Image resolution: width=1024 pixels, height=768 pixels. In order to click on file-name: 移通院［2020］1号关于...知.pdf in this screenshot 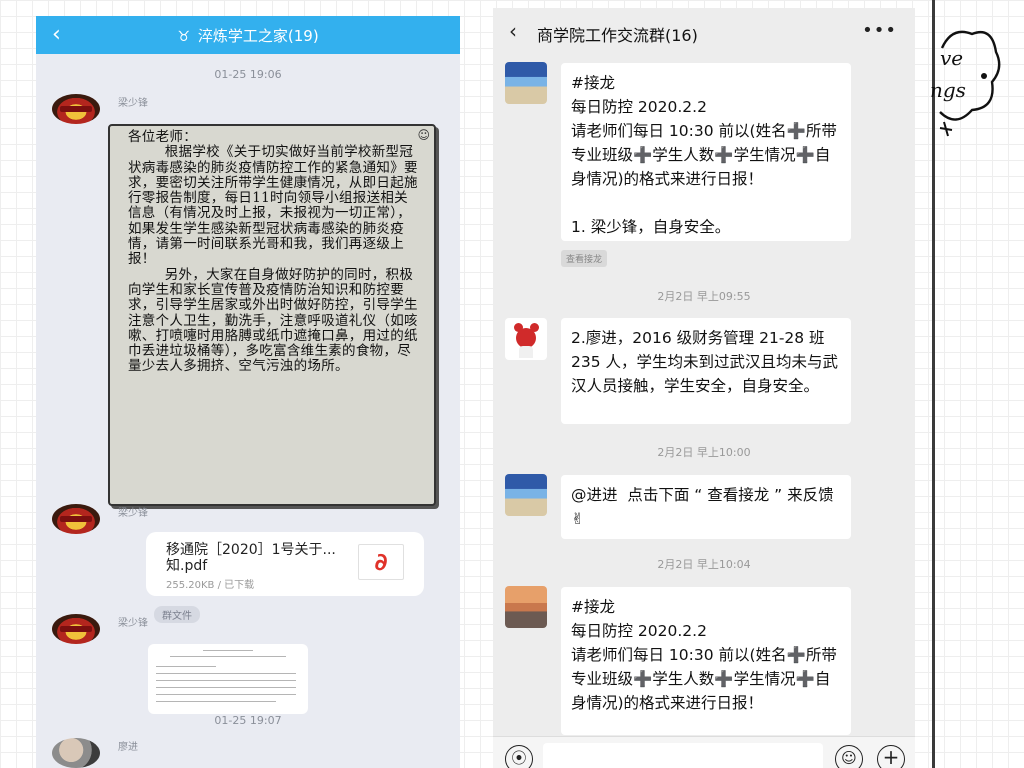, I will do `click(251, 558)`.